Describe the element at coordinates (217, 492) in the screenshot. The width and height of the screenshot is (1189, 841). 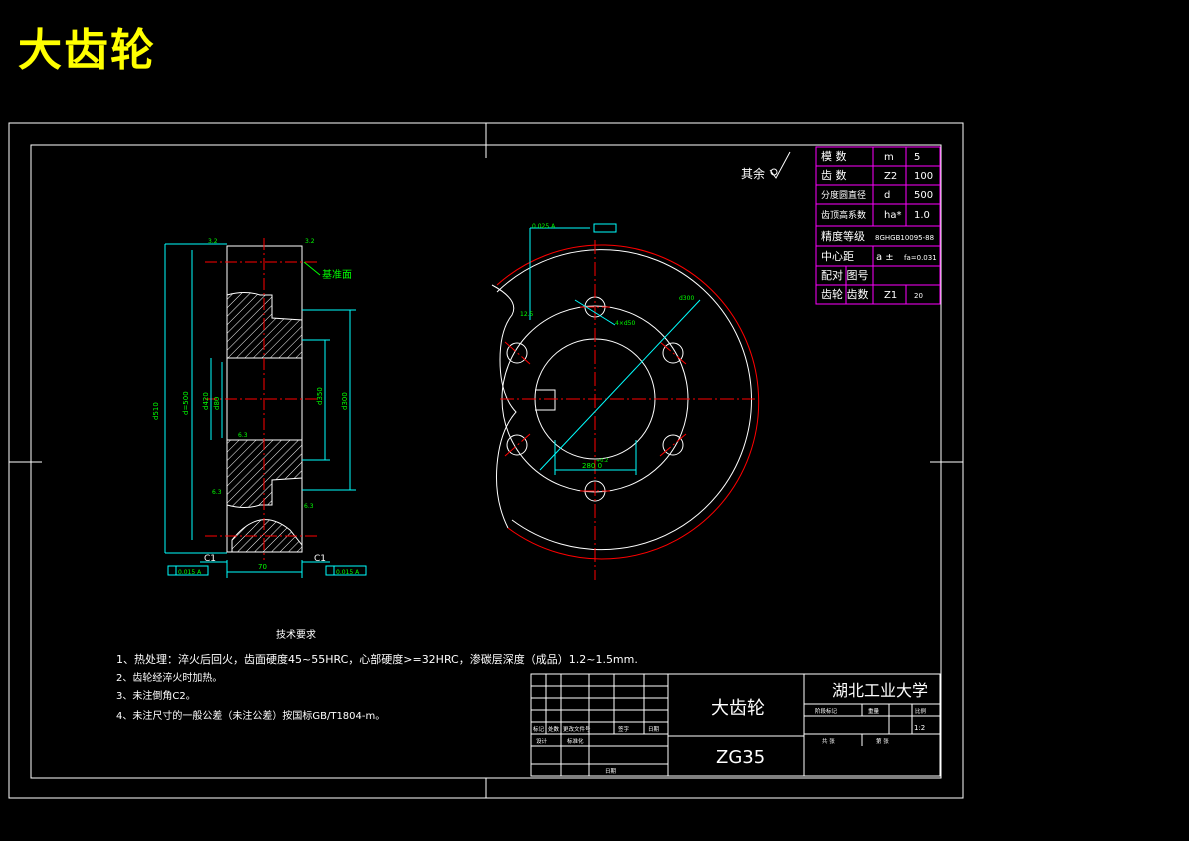
I see `ra-mark-4: 6.3` at that location.